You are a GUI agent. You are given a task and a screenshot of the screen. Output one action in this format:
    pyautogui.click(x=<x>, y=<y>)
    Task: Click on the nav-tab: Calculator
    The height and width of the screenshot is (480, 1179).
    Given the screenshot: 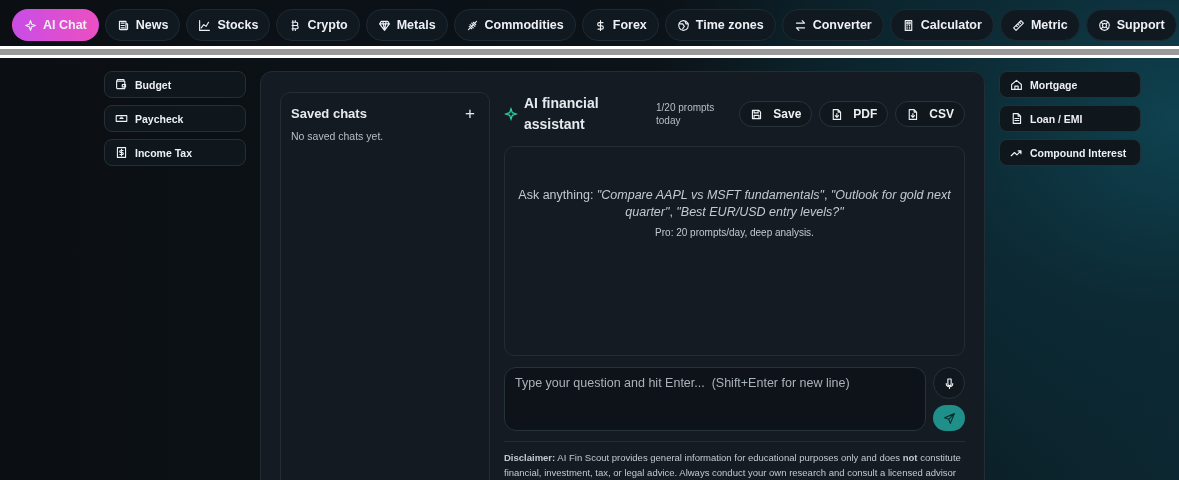 What is the action you would take?
    pyautogui.click(x=941, y=25)
    